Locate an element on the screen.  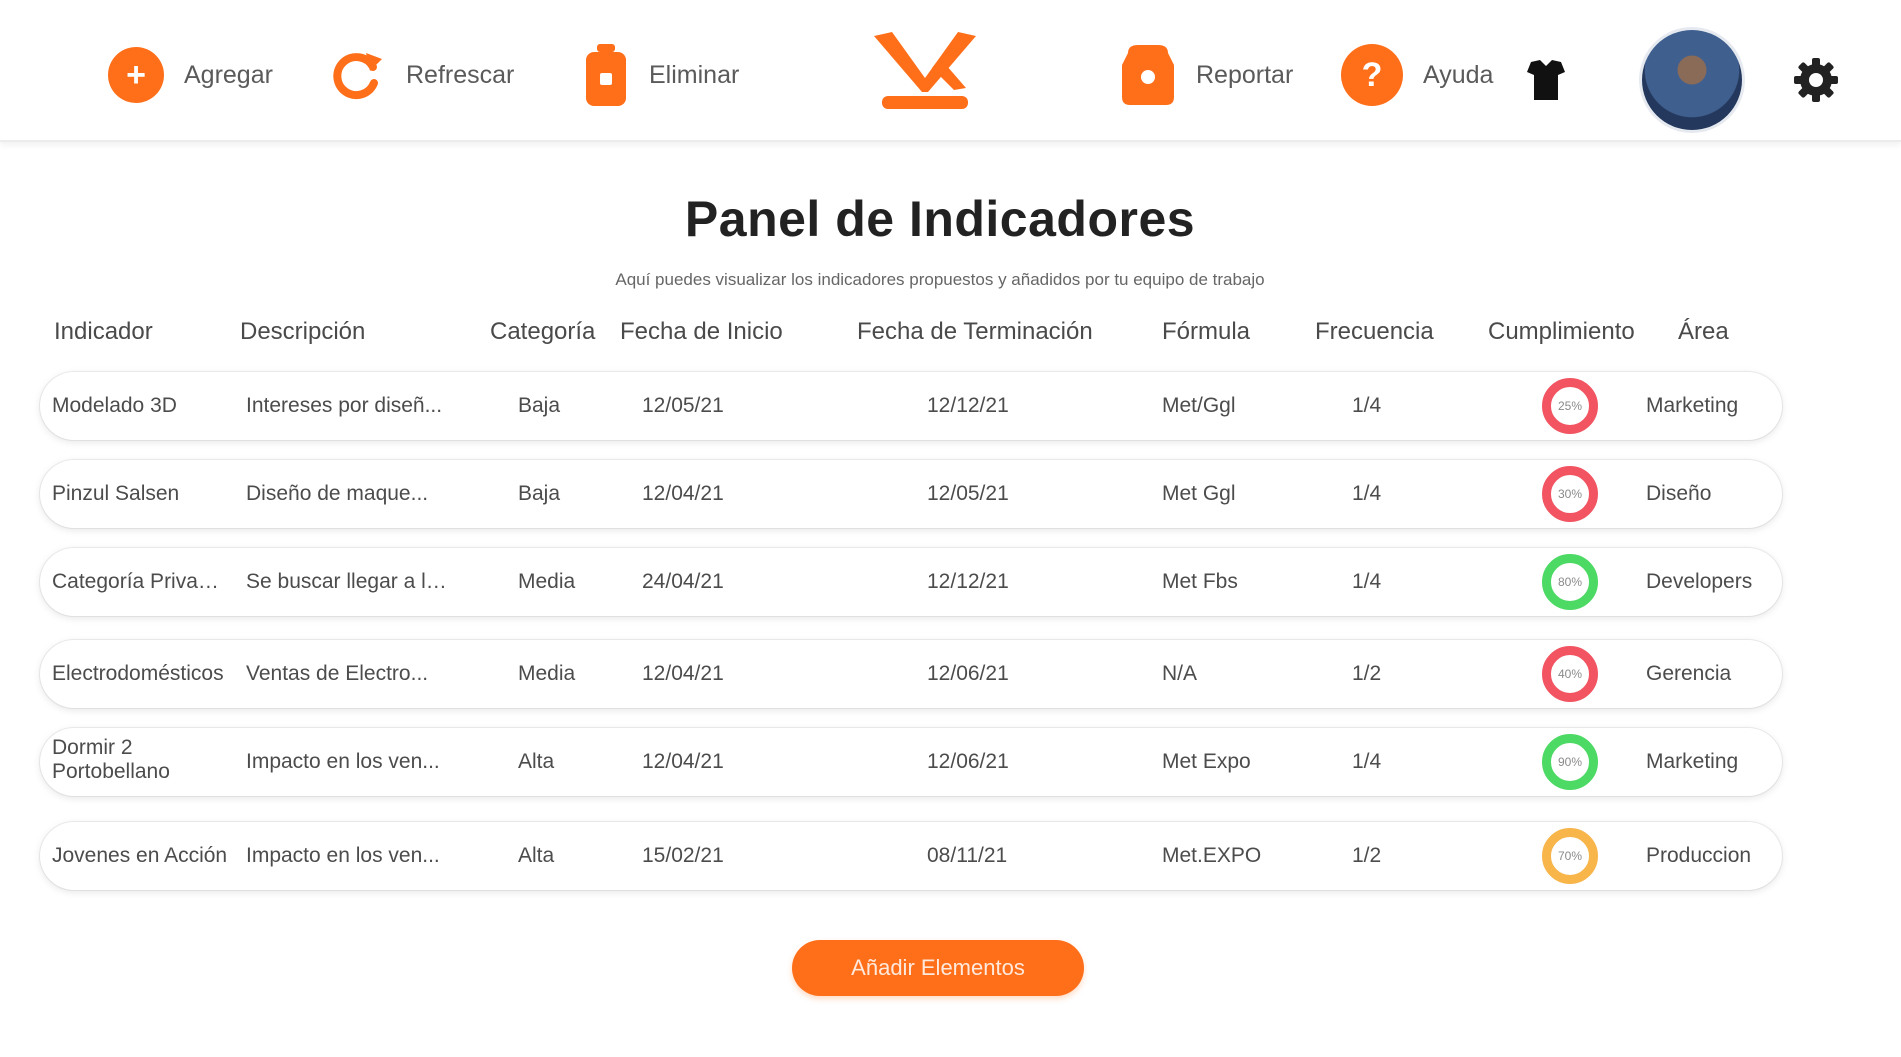
cumplimiento-ring: 70% is located at coordinates (1570, 856).